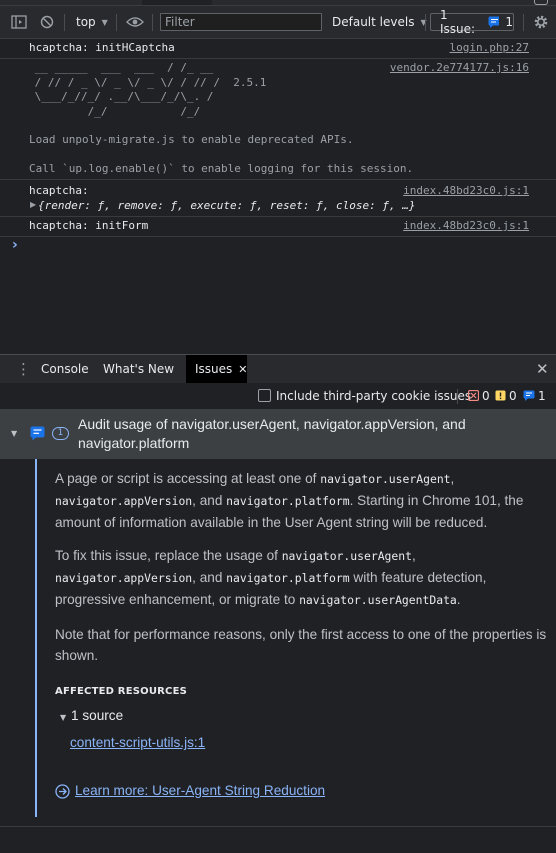 The image size is (556, 853). Describe the element at coordinates (278, 369) in the screenshot. I see `drawer-tabbar: ⋮ Console What's New Issues ✕ ✕` at that location.